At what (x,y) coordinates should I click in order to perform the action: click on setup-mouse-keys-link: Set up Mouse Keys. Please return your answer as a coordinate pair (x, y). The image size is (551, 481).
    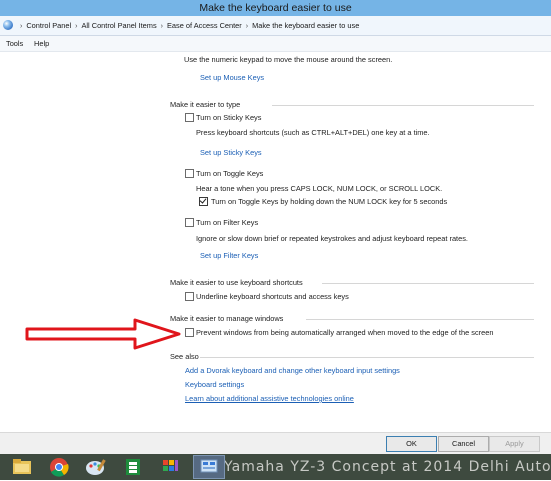
    Looking at the image, I should click on (232, 77).